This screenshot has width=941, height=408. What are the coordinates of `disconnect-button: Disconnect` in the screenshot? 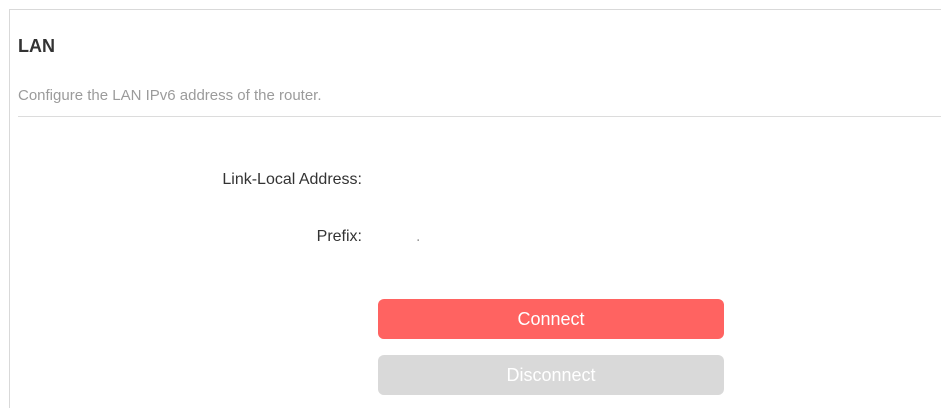 It's located at (551, 375).